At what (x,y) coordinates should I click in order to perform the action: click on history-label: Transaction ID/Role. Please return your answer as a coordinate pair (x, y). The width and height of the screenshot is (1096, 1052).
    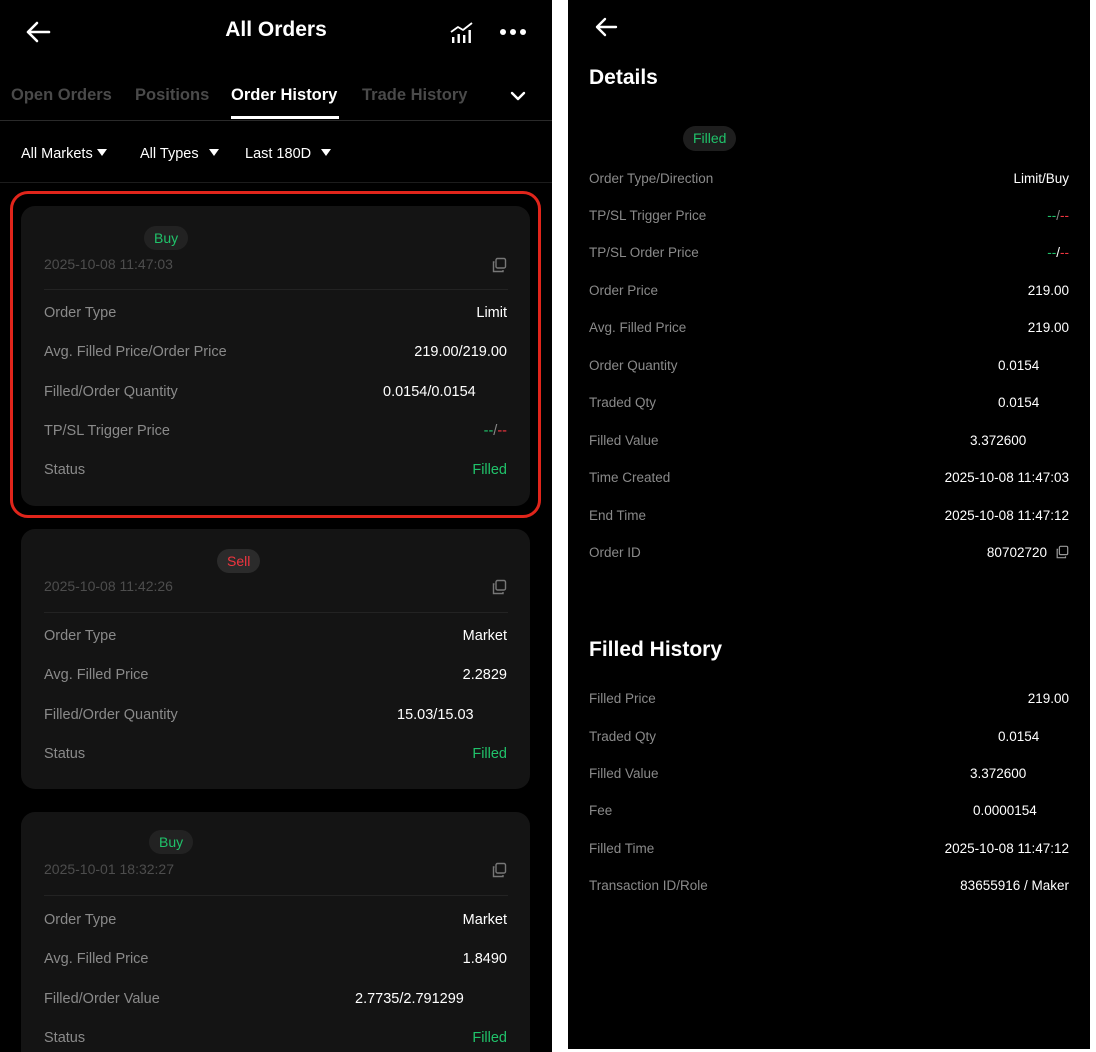
    Looking at the image, I should click on (648, 885).